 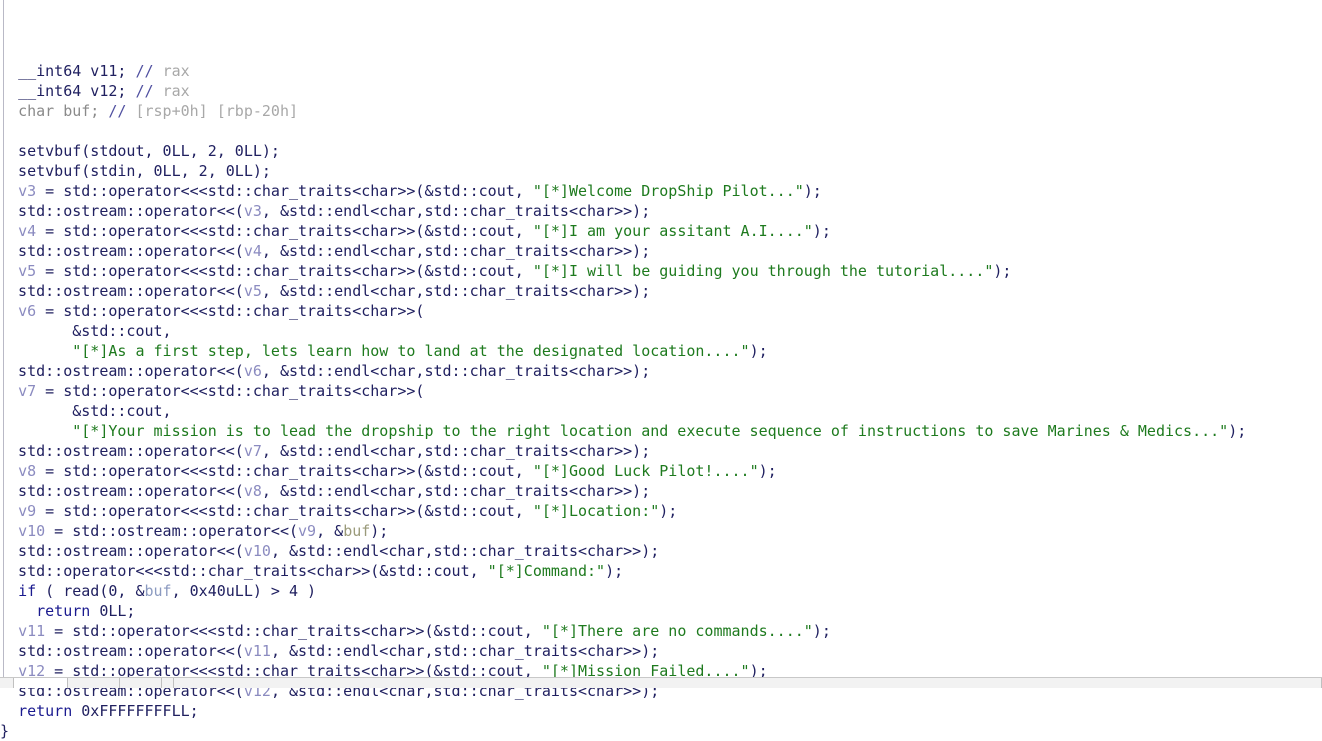 What do you see at coordinates (252, 491) in the screenshot?
I see `code-token-lvar: v8` at bounding box center [252, 491].